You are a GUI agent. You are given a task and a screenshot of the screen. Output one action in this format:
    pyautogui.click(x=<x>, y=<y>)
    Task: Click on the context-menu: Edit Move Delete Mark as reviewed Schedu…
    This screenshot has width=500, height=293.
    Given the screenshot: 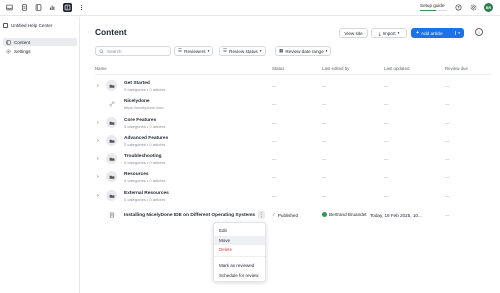 What is the action you would take?
    pyautogui.click(x=239, y=252)
    